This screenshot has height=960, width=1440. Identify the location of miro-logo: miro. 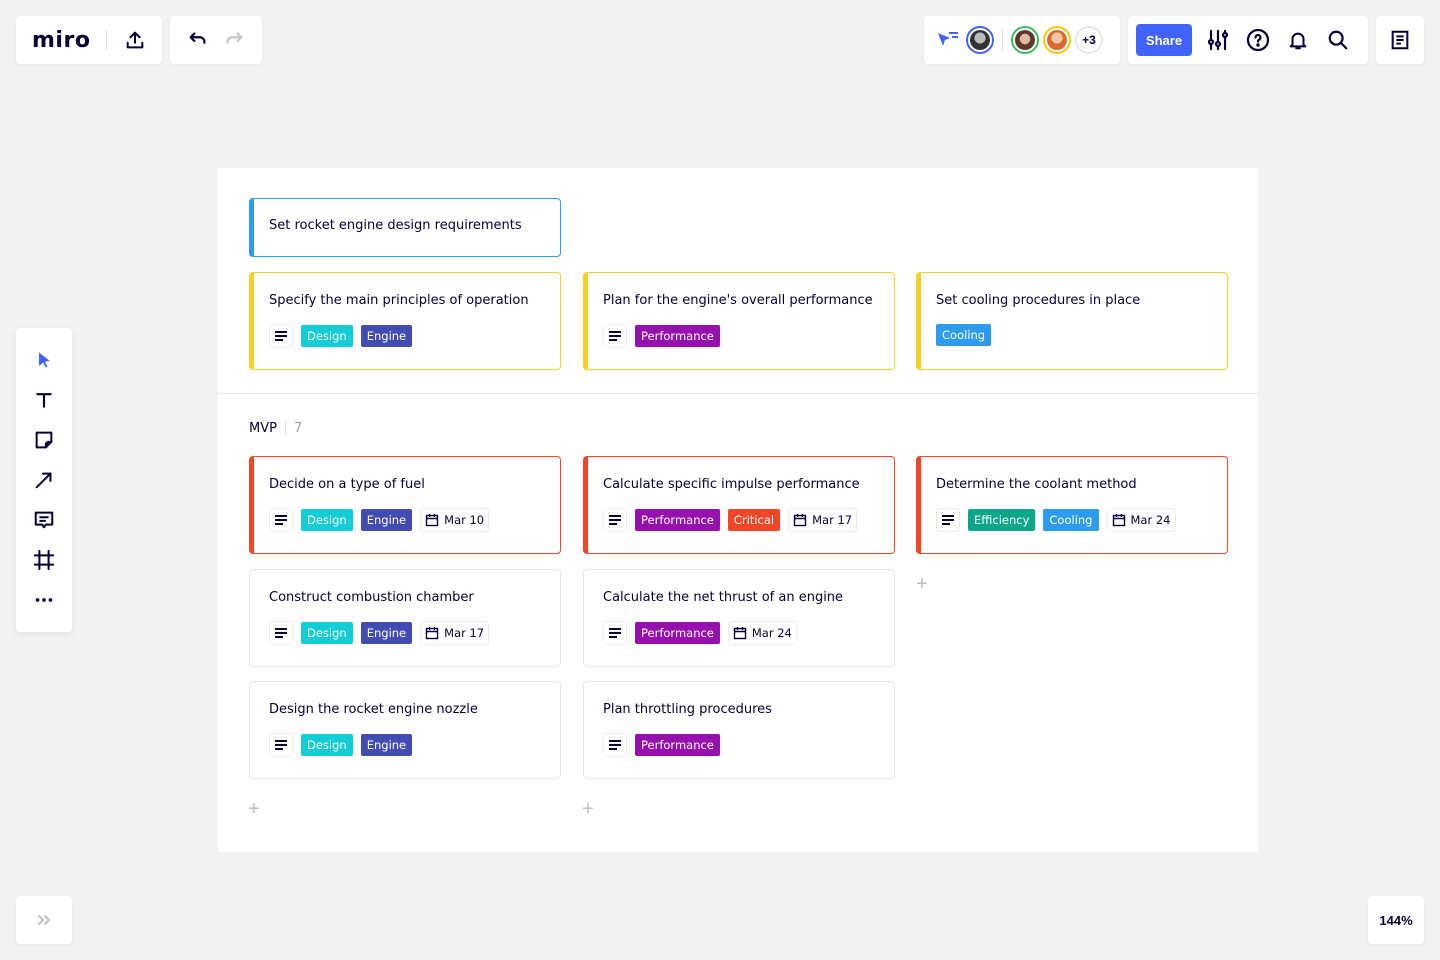
(61, 40).